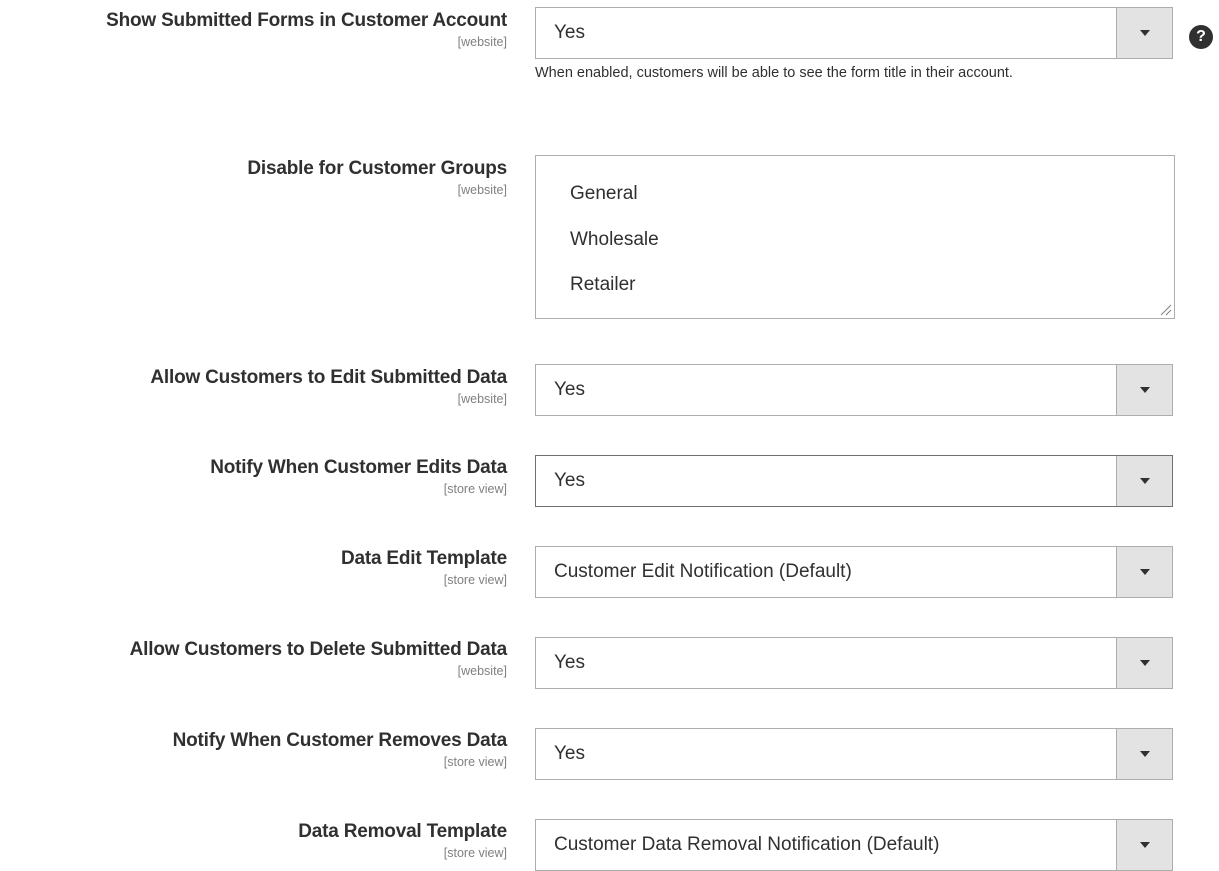 Image resolution: width=1219 pixels, height=871 pixels. I want to click on field-label-disable-customer-groups: Disable for Customer Groups [website], so click(377, 177).